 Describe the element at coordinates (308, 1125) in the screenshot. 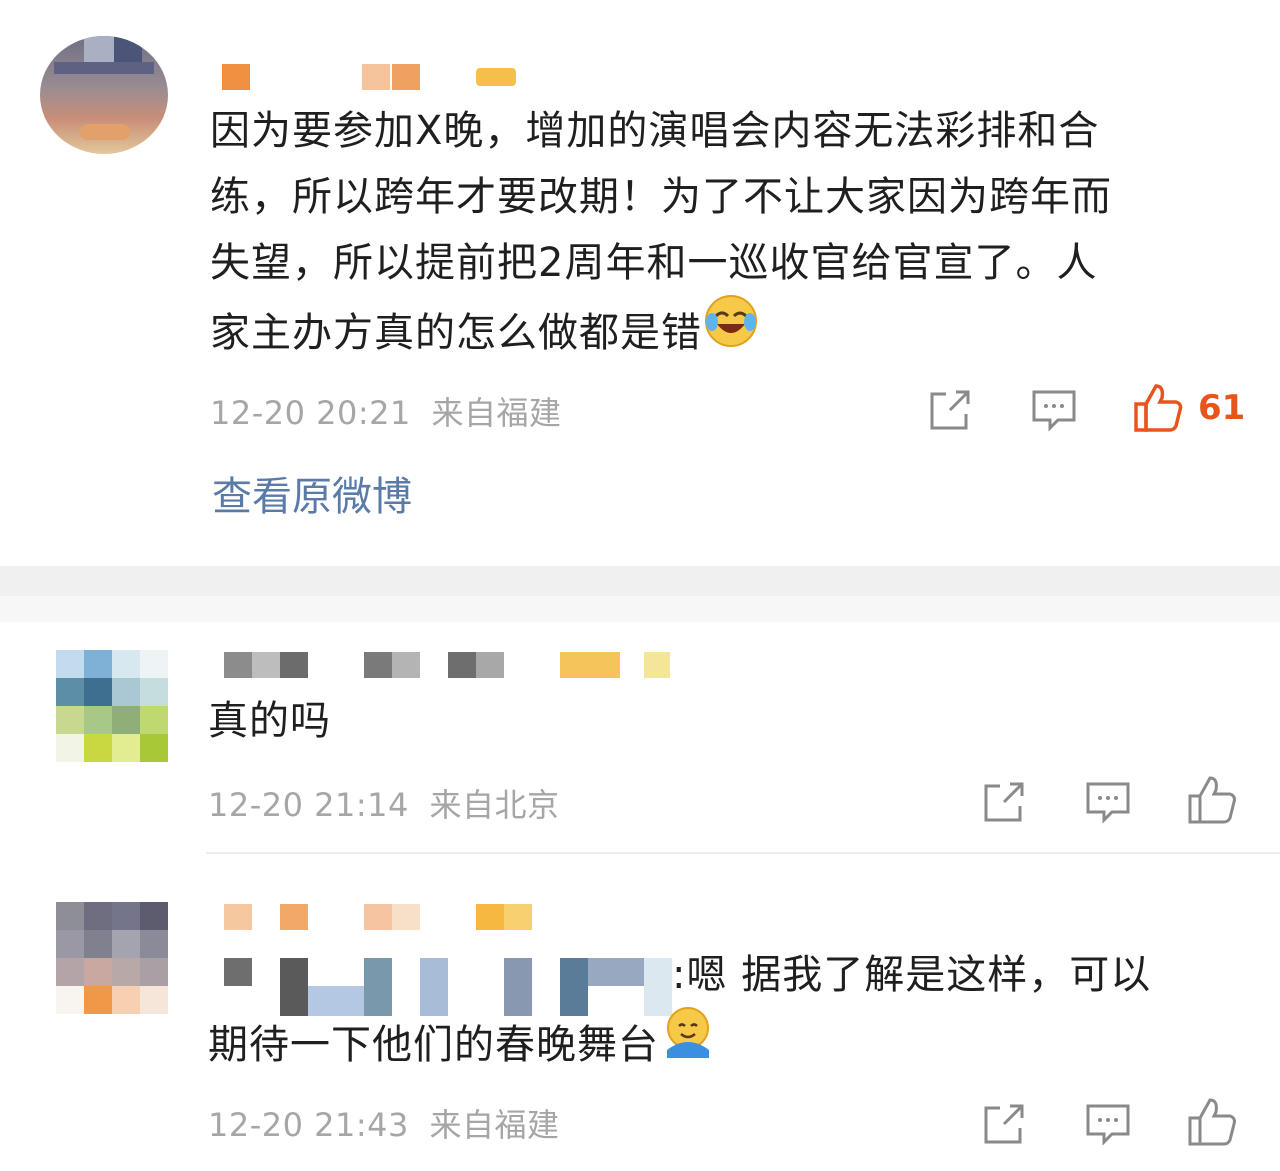

I see `timestamp: 12-20 21:43` at that location.